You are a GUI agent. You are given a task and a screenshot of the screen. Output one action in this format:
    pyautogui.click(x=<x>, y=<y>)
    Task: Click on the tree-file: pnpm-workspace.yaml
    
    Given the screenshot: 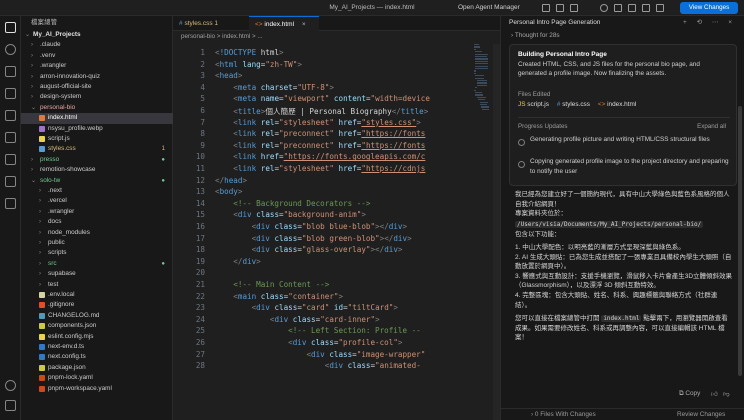 What is the action you would take?
    pyautogui.click(x=97, y=389)
    